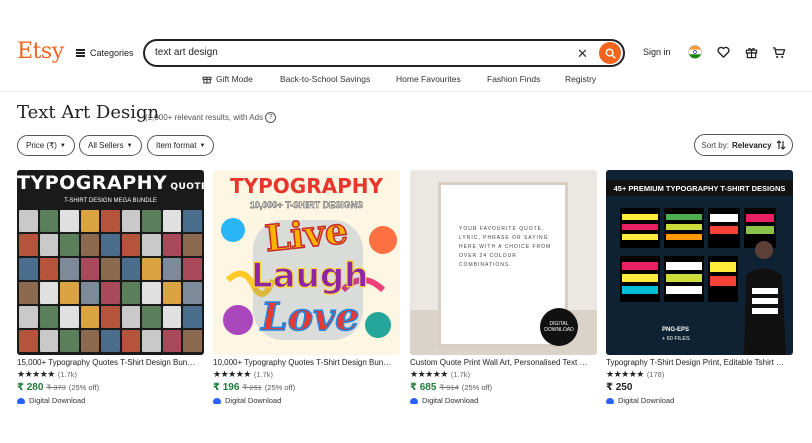 This screenshot has height=443, width=812. What do you see at coordinates (325, 79) in the screenshot?
I see `subnav-back-to-school: Back-to-School Savings` at bounding box center [325, 79].